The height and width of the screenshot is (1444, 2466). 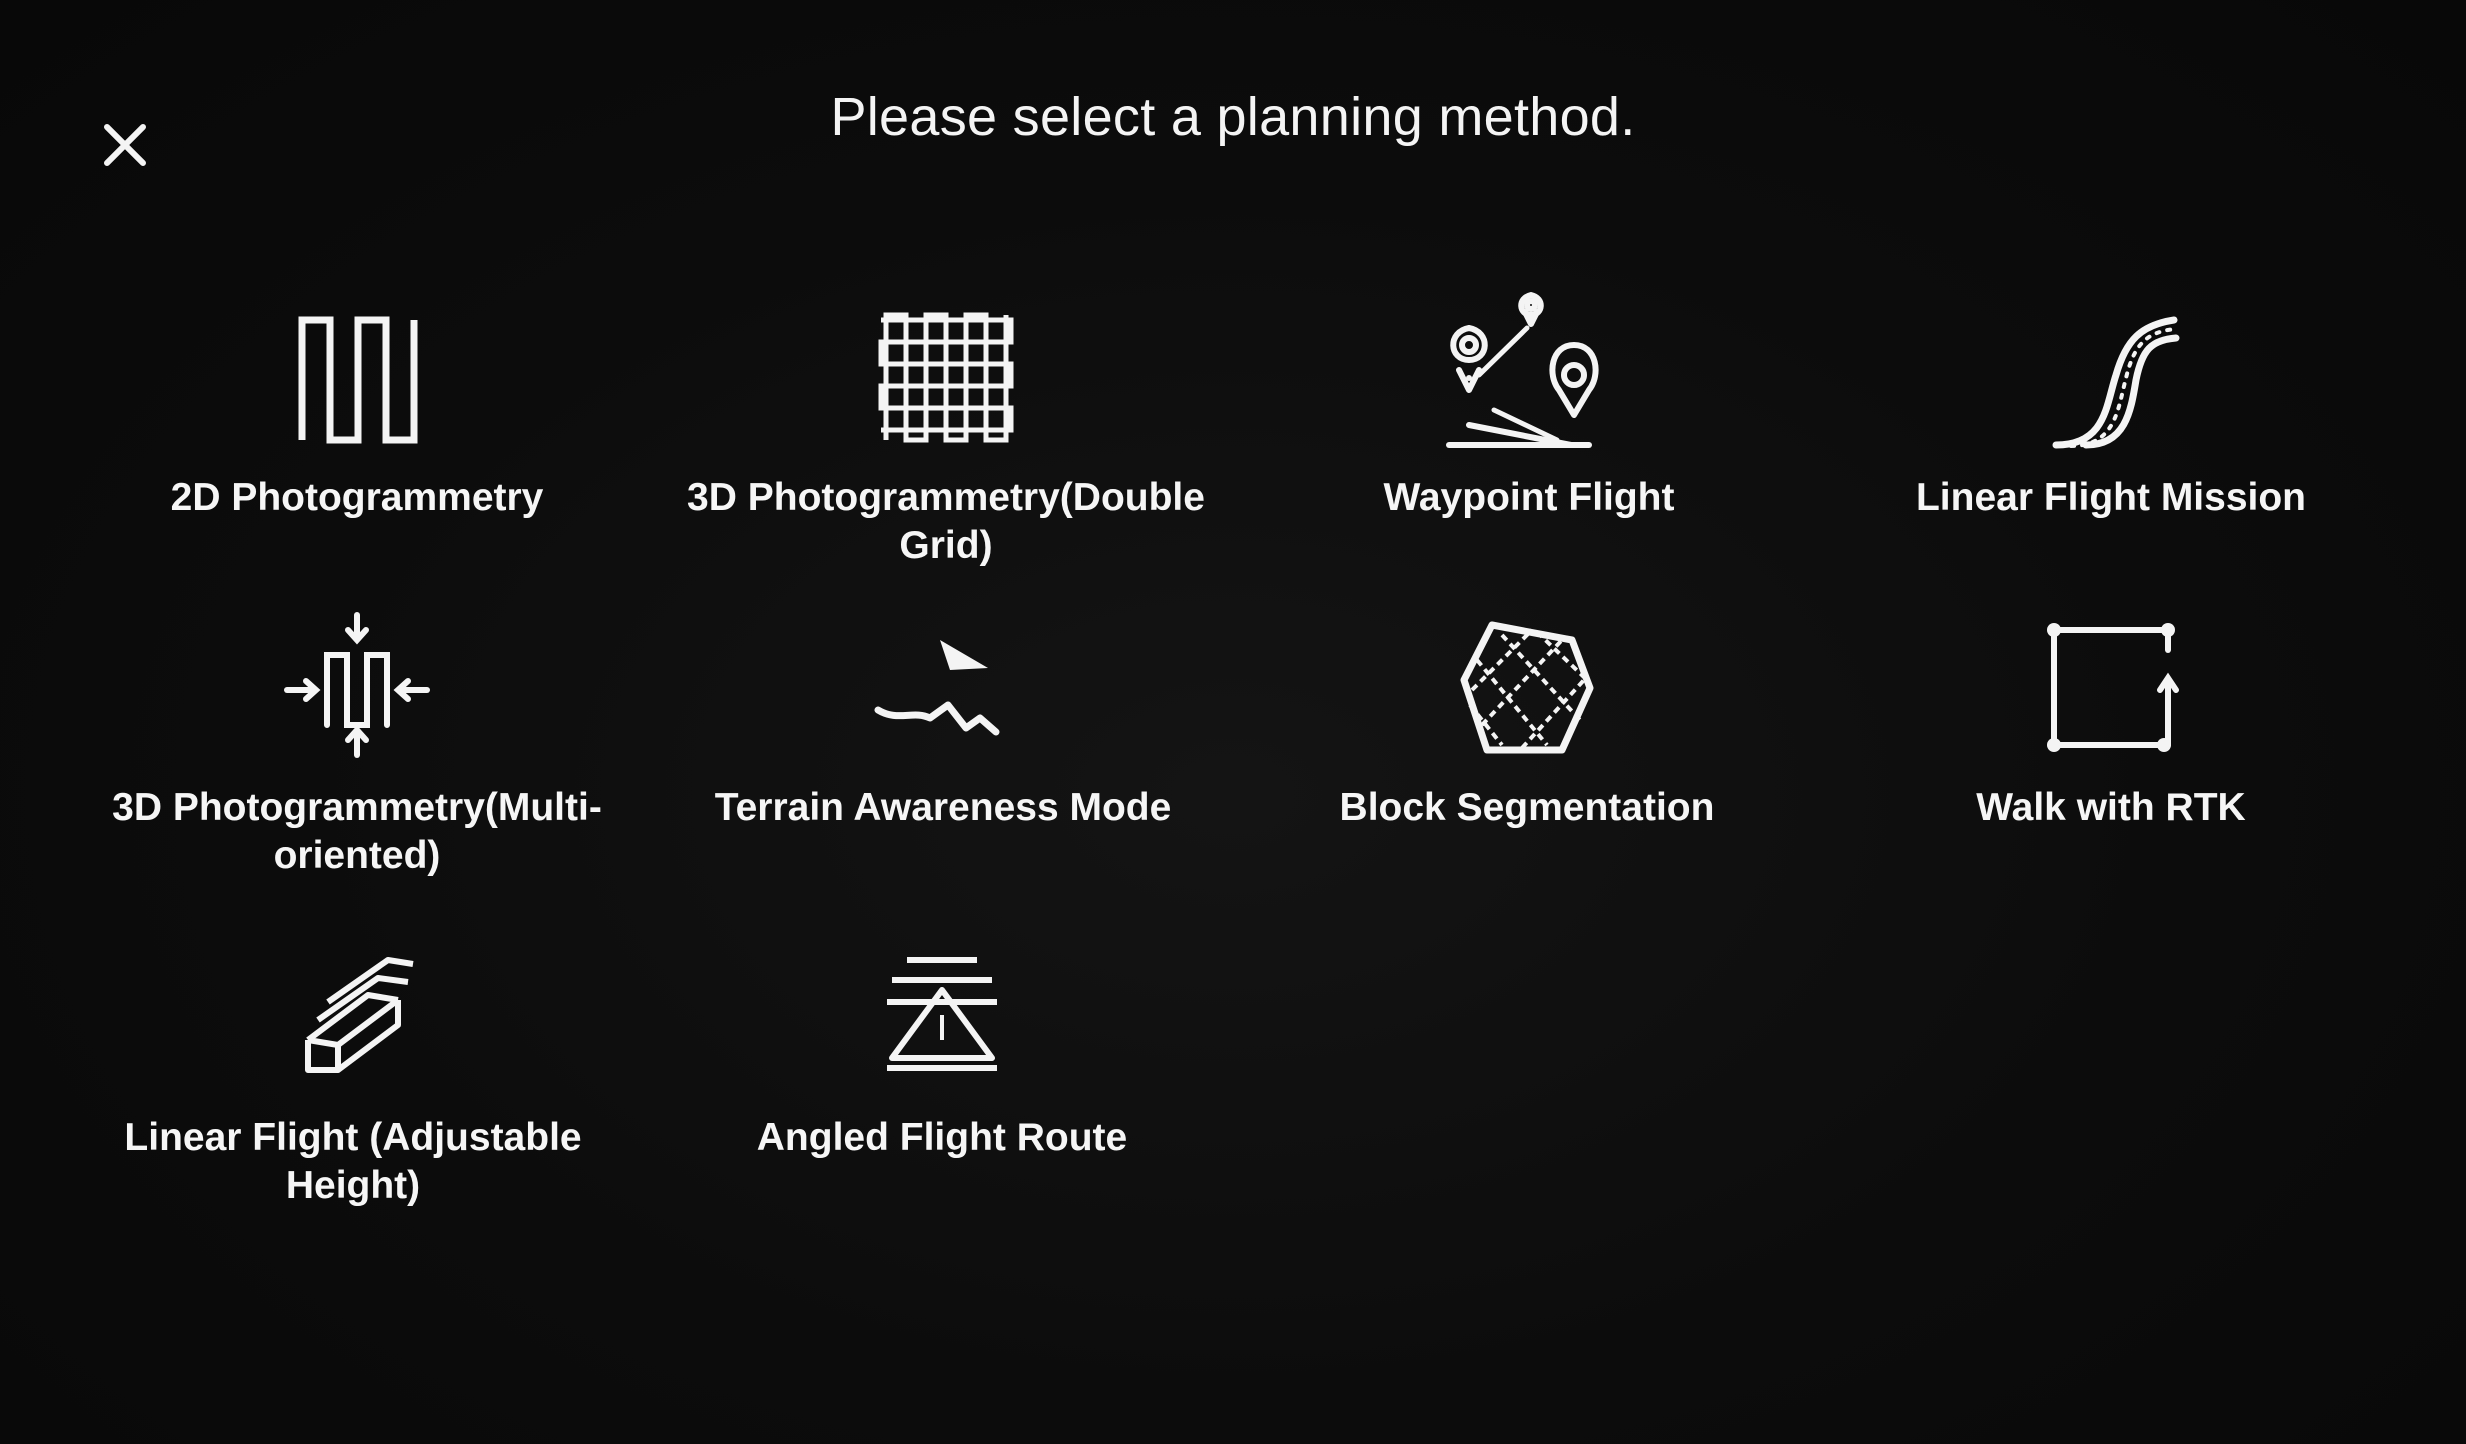 I want to click on method-block-segmentation: Block Segmentation, so click(x=1527, y=716).